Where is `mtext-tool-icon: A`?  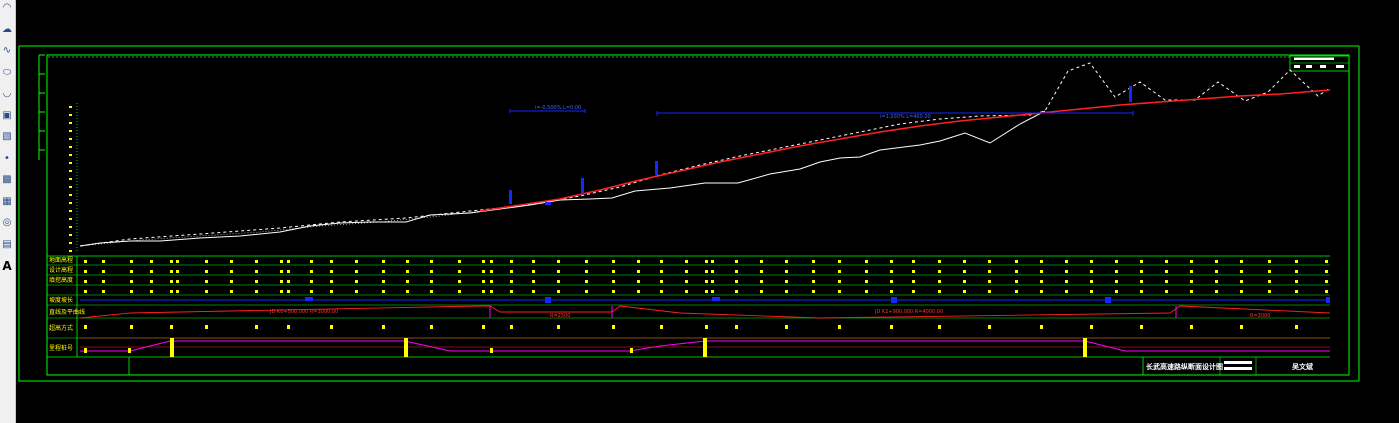
mtext-tool-icon: A is located at coordinates (7, 266).